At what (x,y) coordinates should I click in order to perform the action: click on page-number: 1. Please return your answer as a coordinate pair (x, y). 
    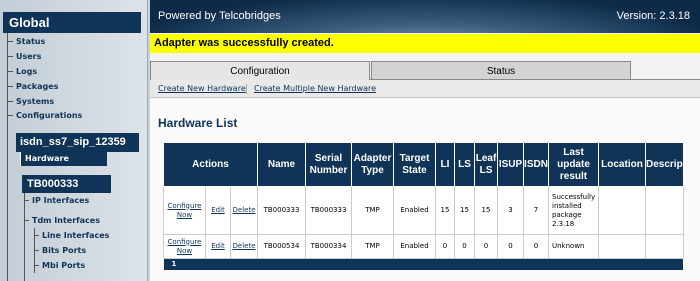
    Looking at the image, I should click on (423, 264).